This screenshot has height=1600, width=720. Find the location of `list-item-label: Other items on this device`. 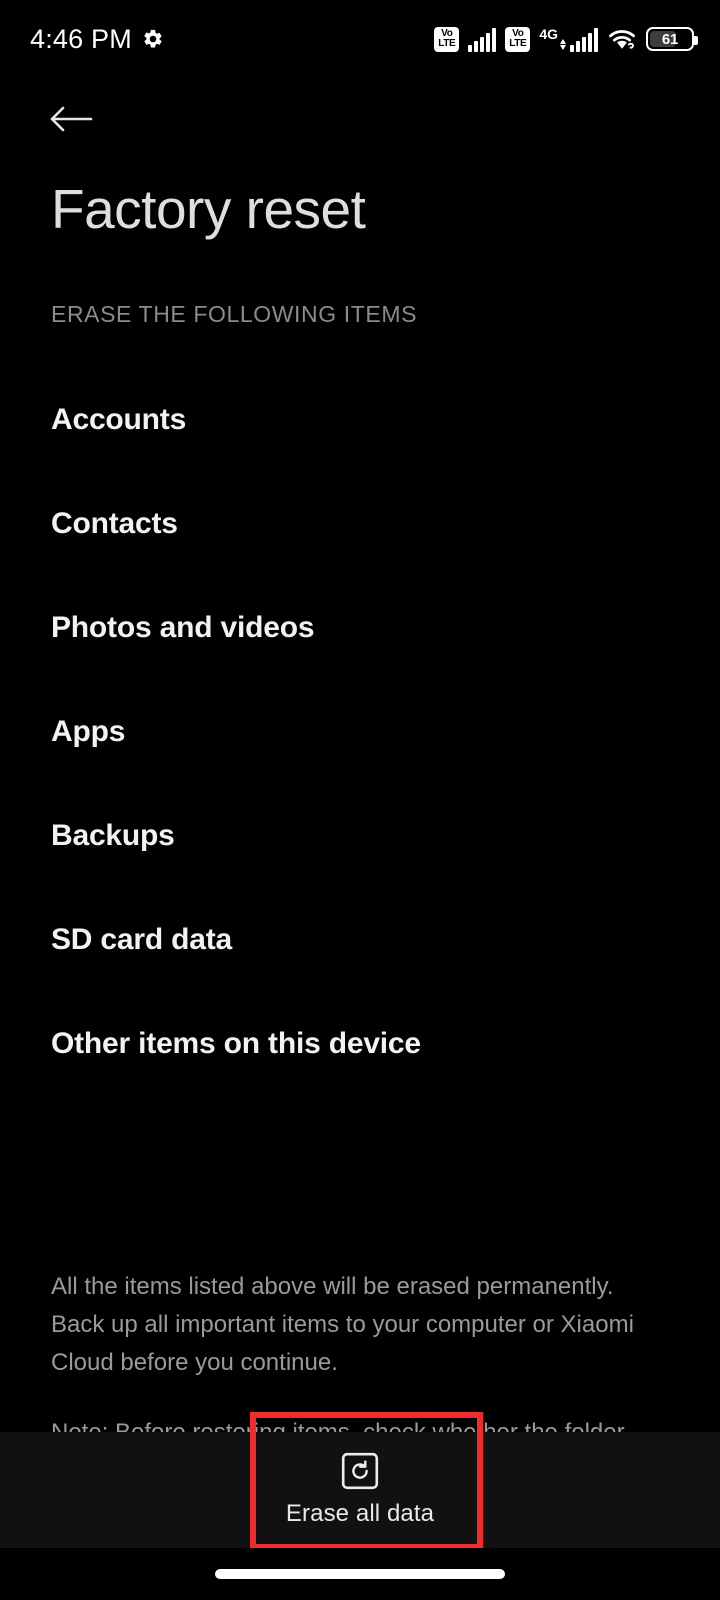

list-item-label: Other items on this device is located at coordinates (236, 1043).